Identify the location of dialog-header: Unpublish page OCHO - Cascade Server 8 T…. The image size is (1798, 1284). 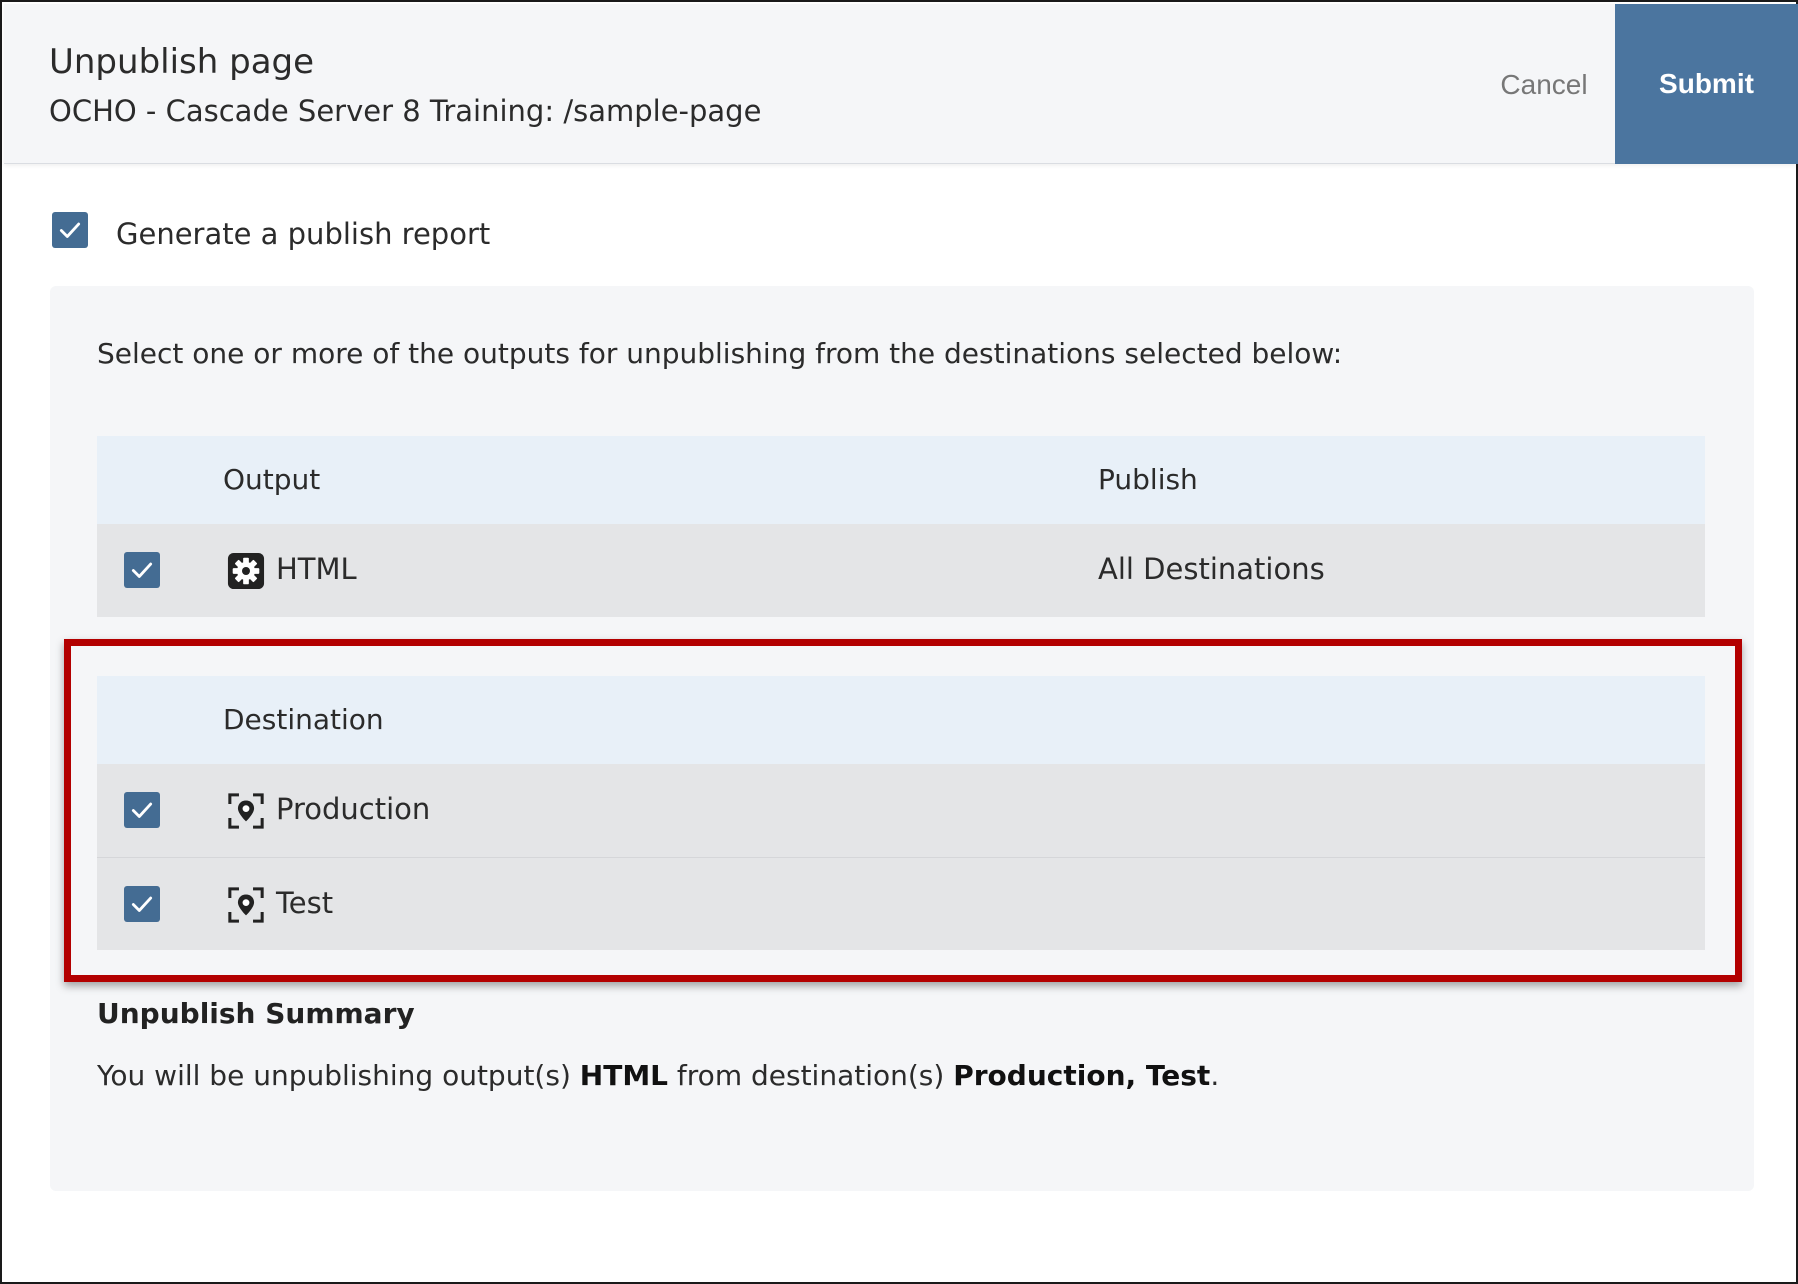
(901, 84).